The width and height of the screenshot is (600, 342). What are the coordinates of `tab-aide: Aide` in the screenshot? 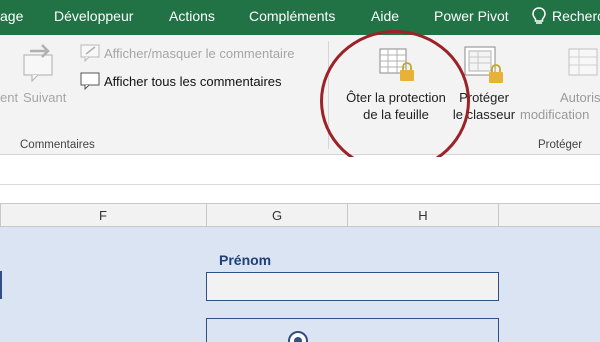 It's located at (385, 16).